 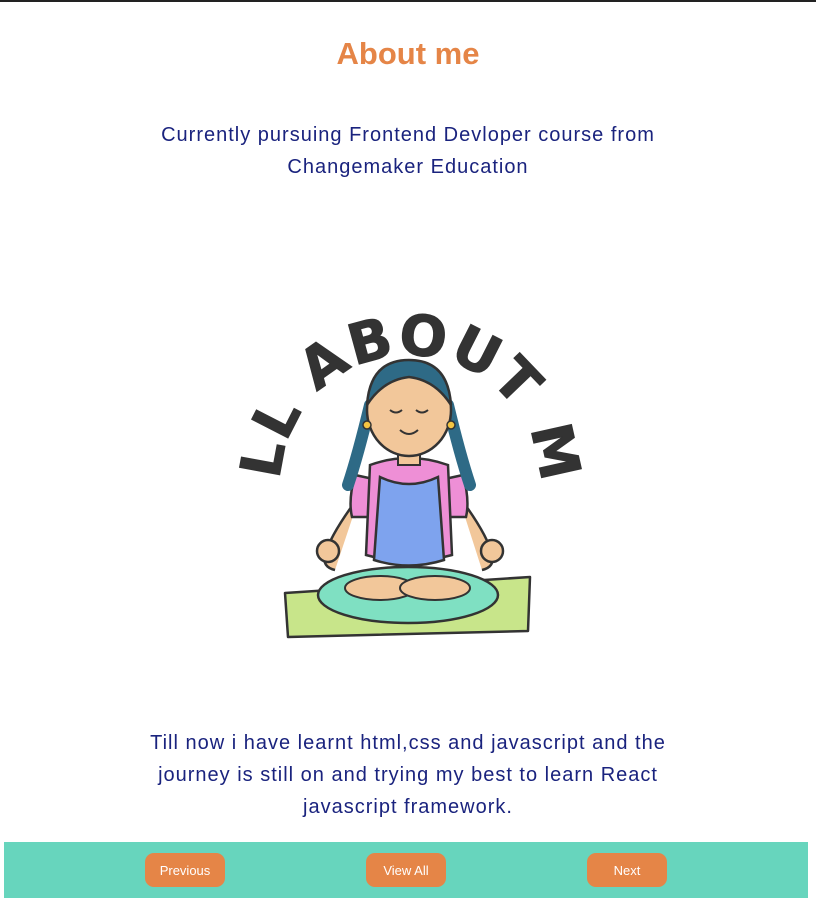 What do you see at coordinates (627, 870) in the screenshot?
I see `next-button: Next` at bounding box center [627, 870].